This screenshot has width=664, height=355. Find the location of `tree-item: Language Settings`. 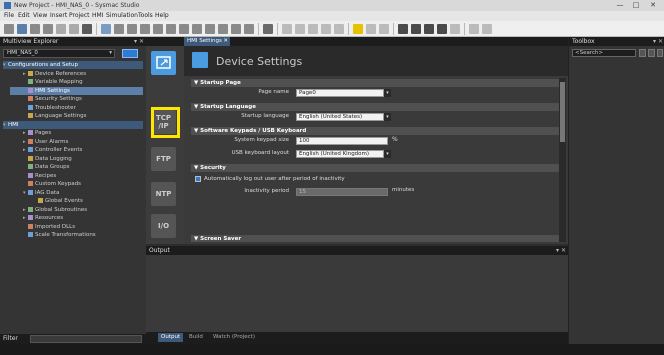

tree-item: Language Settings is located at coordinates (76, 116).